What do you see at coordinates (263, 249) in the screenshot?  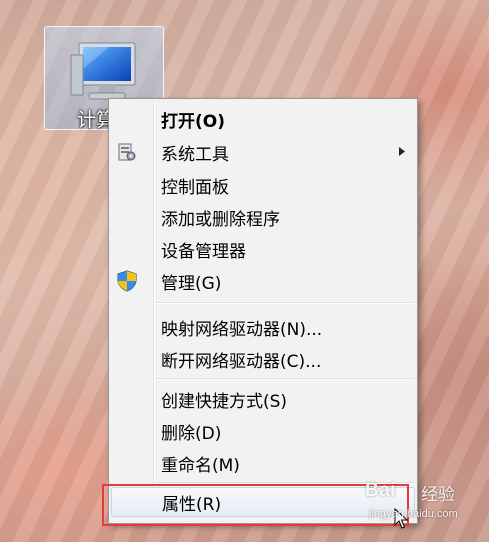 I see `menu-item-device-manager: 设备管理器` at bounding box center [263, 249].